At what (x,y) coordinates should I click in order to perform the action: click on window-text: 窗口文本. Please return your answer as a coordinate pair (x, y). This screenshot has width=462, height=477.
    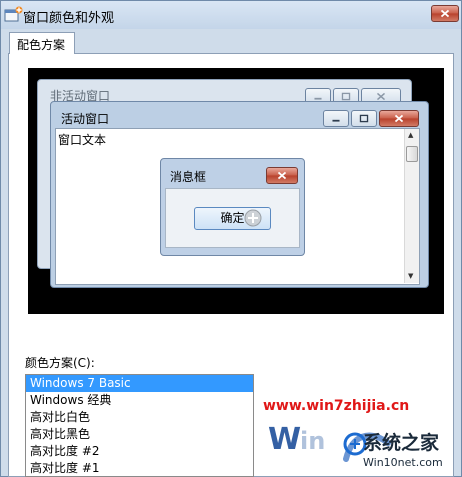
    Looking at the image, I should click on (82, 140).